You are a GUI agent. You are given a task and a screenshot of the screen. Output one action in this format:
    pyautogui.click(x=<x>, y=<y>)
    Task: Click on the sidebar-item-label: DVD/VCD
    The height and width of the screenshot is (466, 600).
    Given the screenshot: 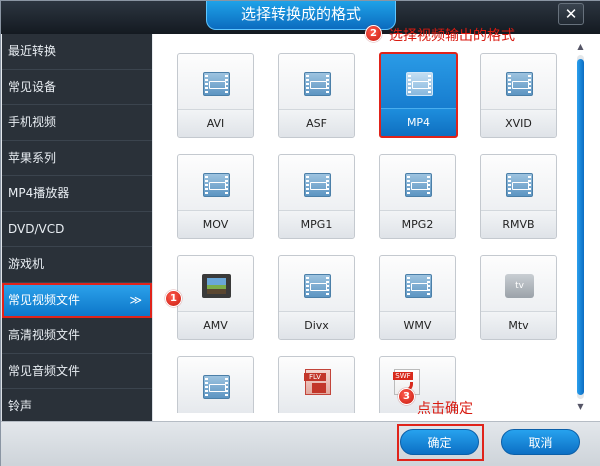 What is the action you would take?
    pyautogui.click(x=36, y=228)
    